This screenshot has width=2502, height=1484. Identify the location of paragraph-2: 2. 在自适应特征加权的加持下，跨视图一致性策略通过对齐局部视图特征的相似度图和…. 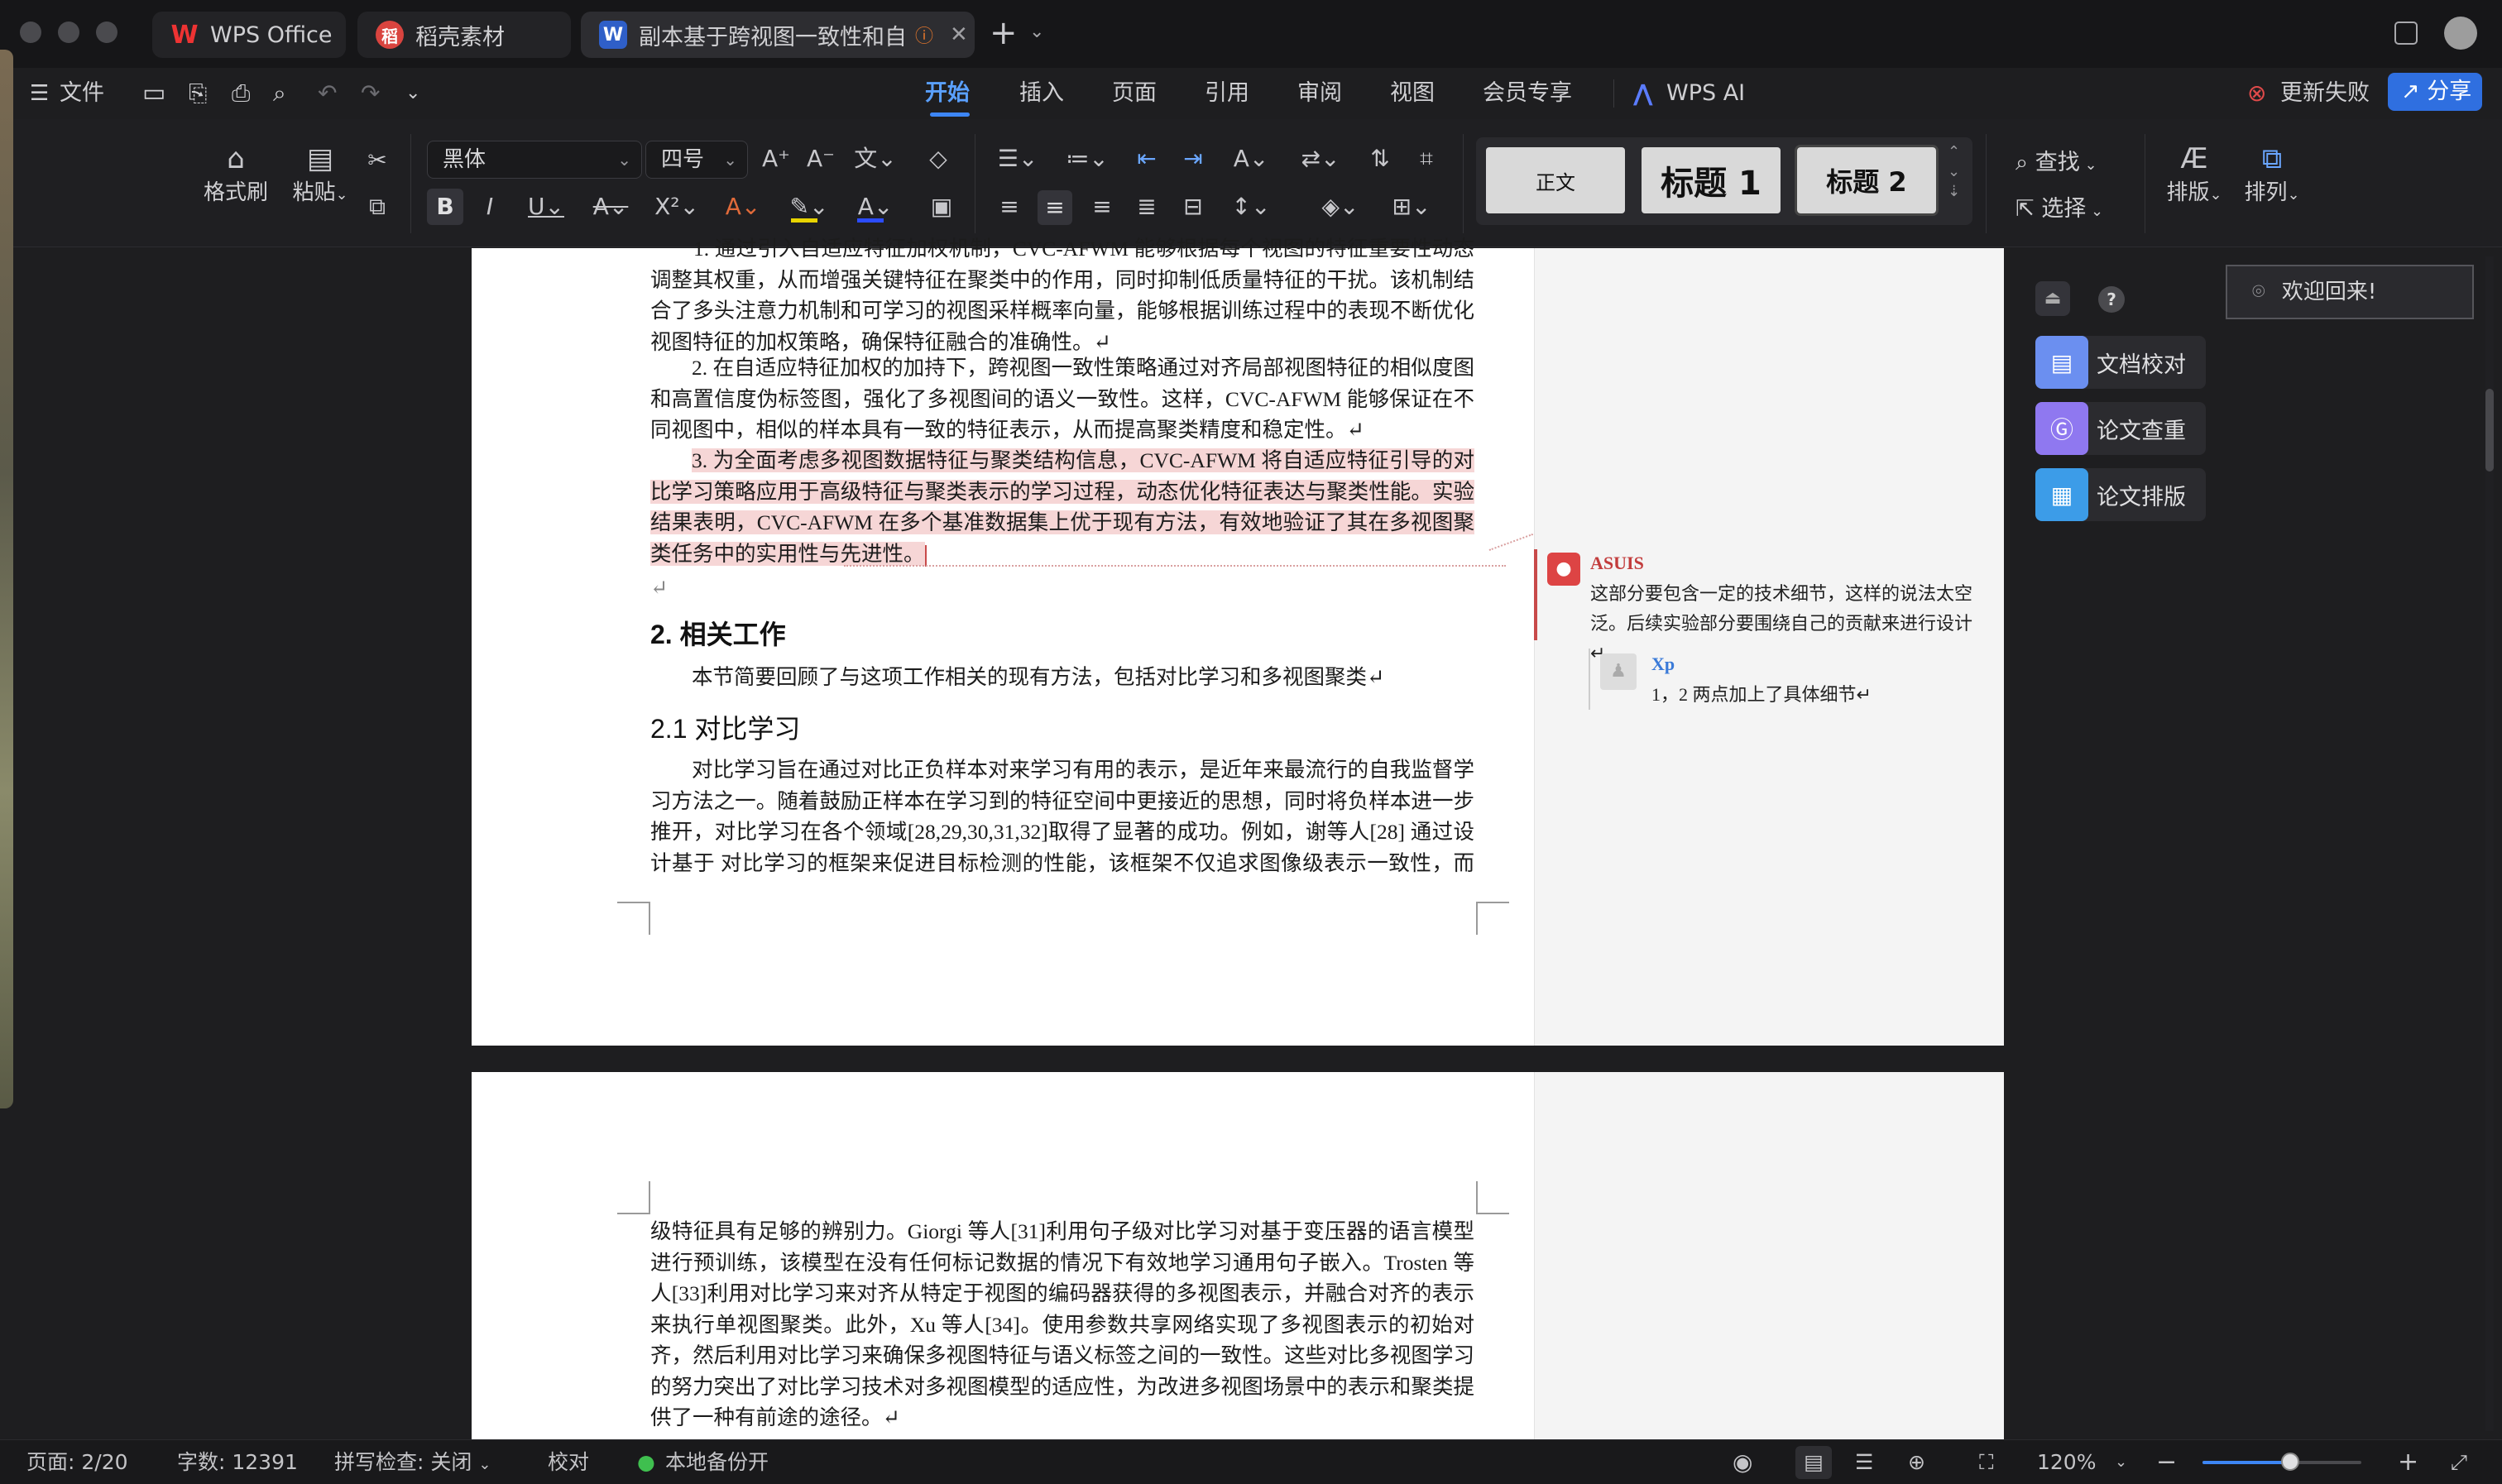
(1062, 399).